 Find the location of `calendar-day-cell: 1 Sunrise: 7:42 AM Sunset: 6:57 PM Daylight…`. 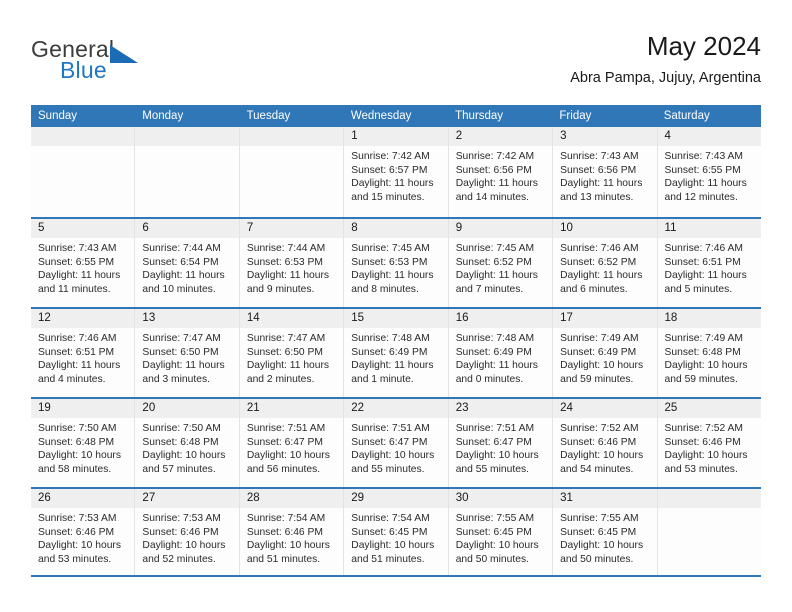

calendar-day-cell: 1 Sunrise: 7:42 AM Sunset: 6:57 PM Daylight… is located at coordinates (395, 172).